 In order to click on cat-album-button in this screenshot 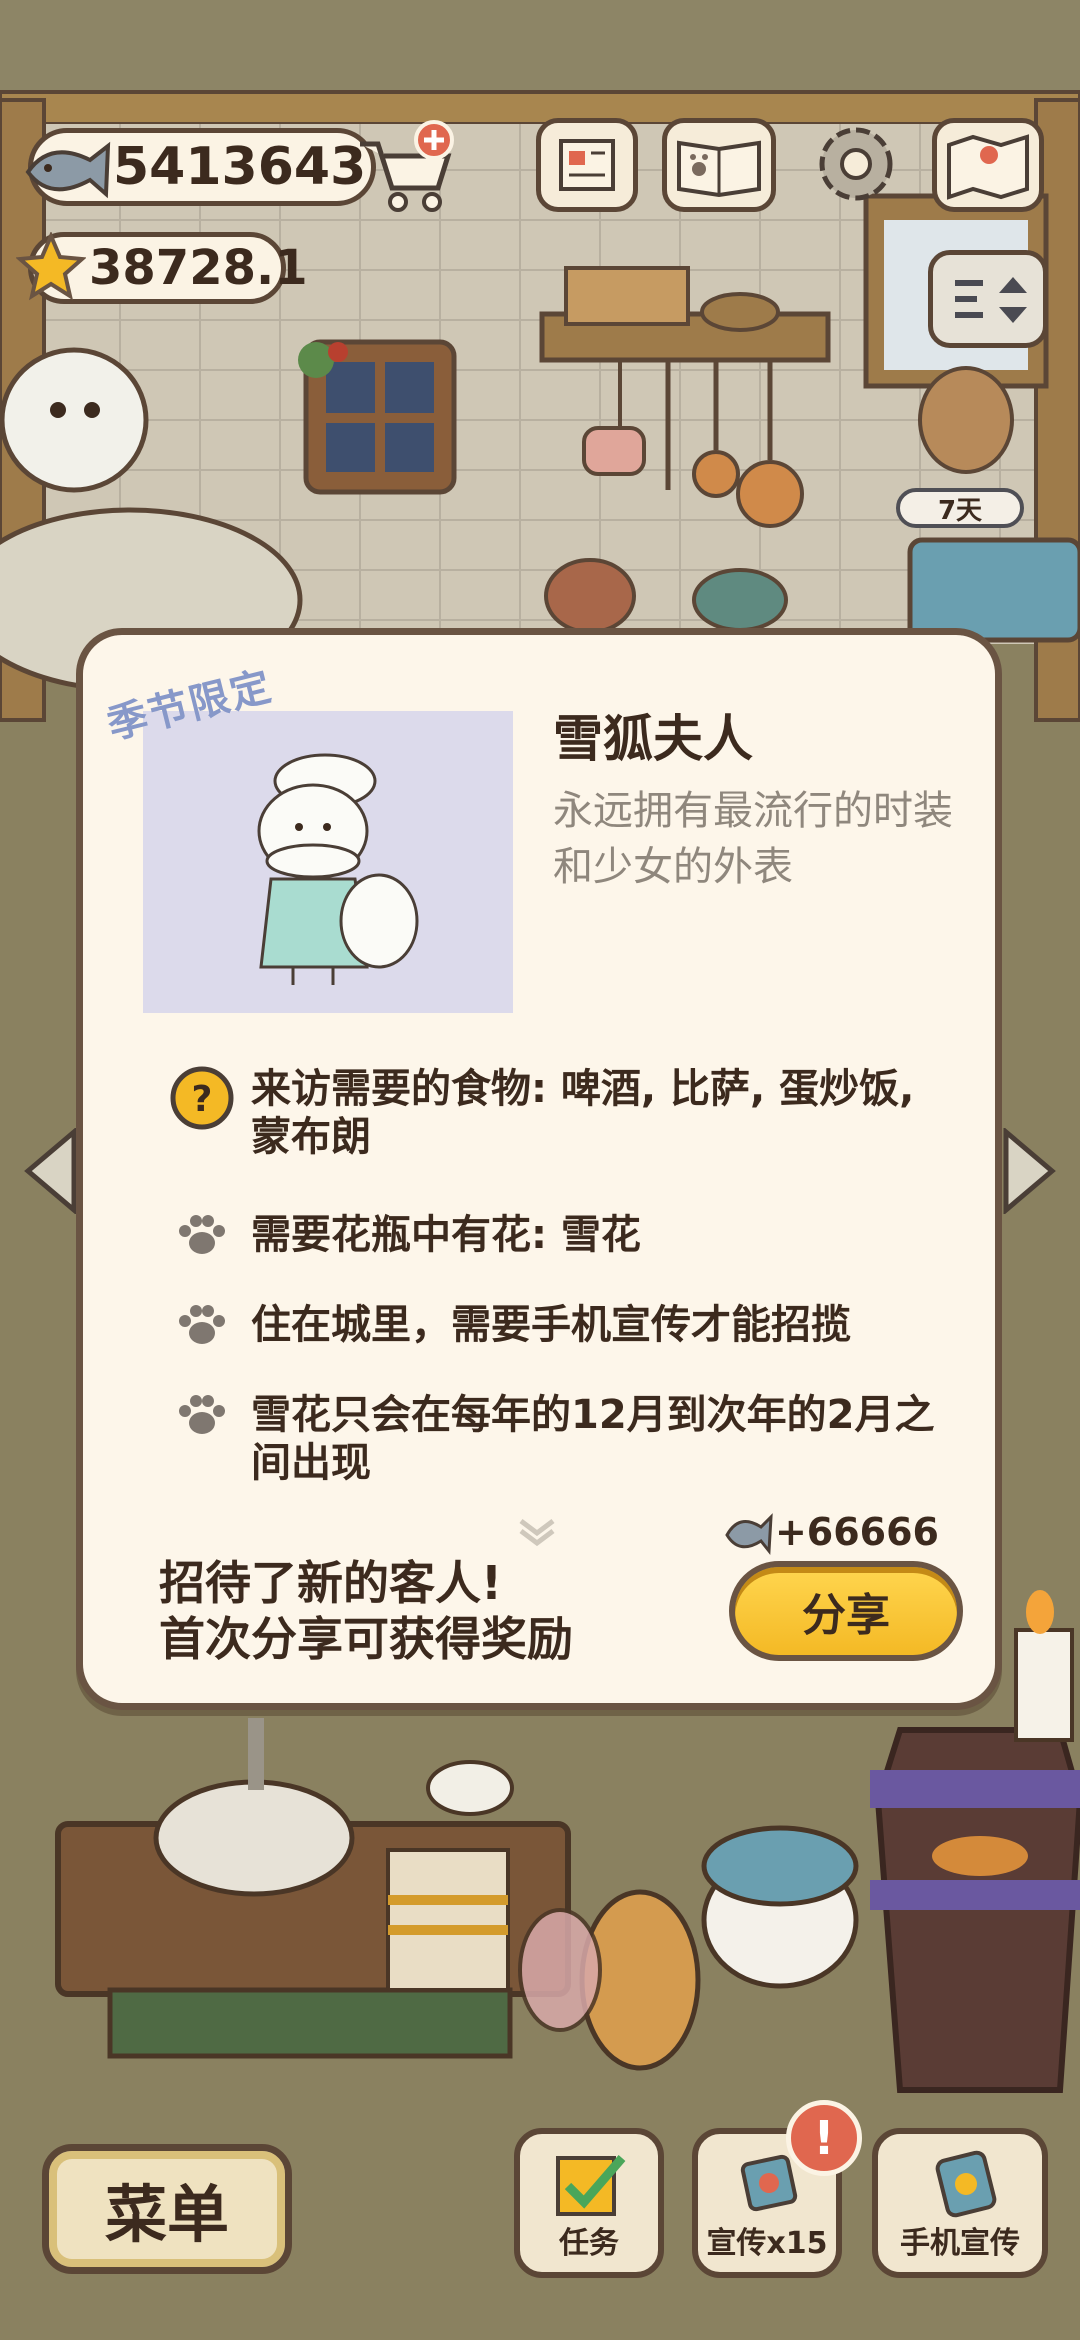, I will do `click(719, 165)`.